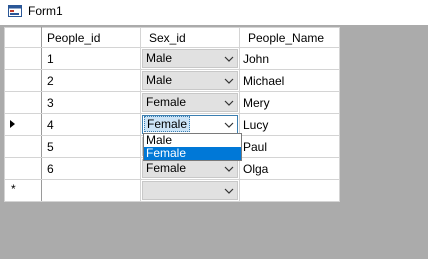 Image resolution: width=428 pixels, height=259 pixels. I want to click on people-id-cell: 5, so click(91, 146).